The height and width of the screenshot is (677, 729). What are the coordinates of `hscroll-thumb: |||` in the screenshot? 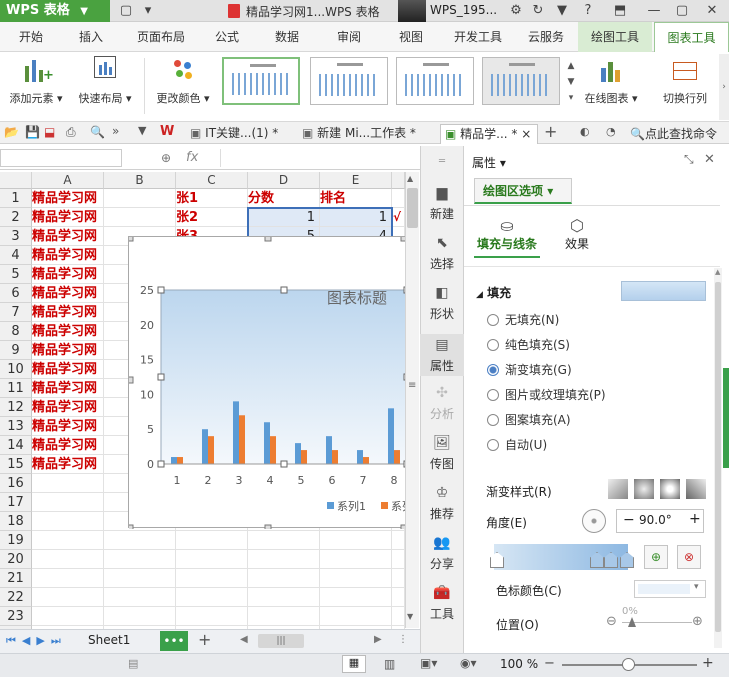 It's located at (281, 641).